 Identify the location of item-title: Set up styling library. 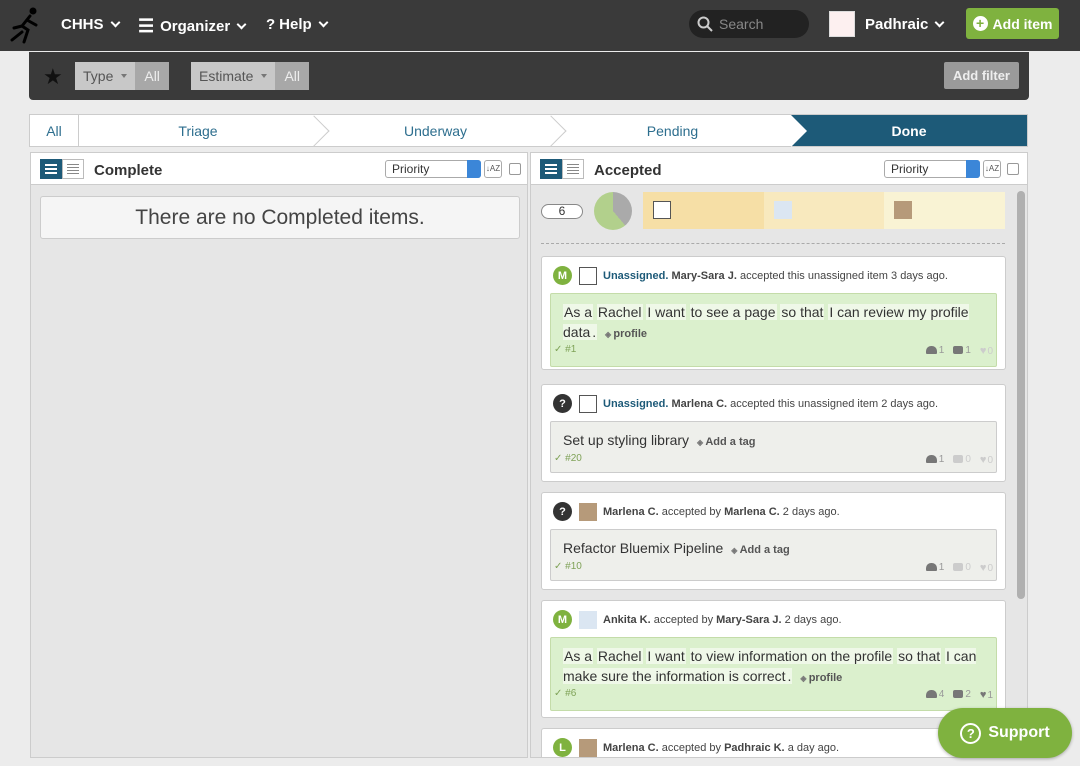
(626, 440).